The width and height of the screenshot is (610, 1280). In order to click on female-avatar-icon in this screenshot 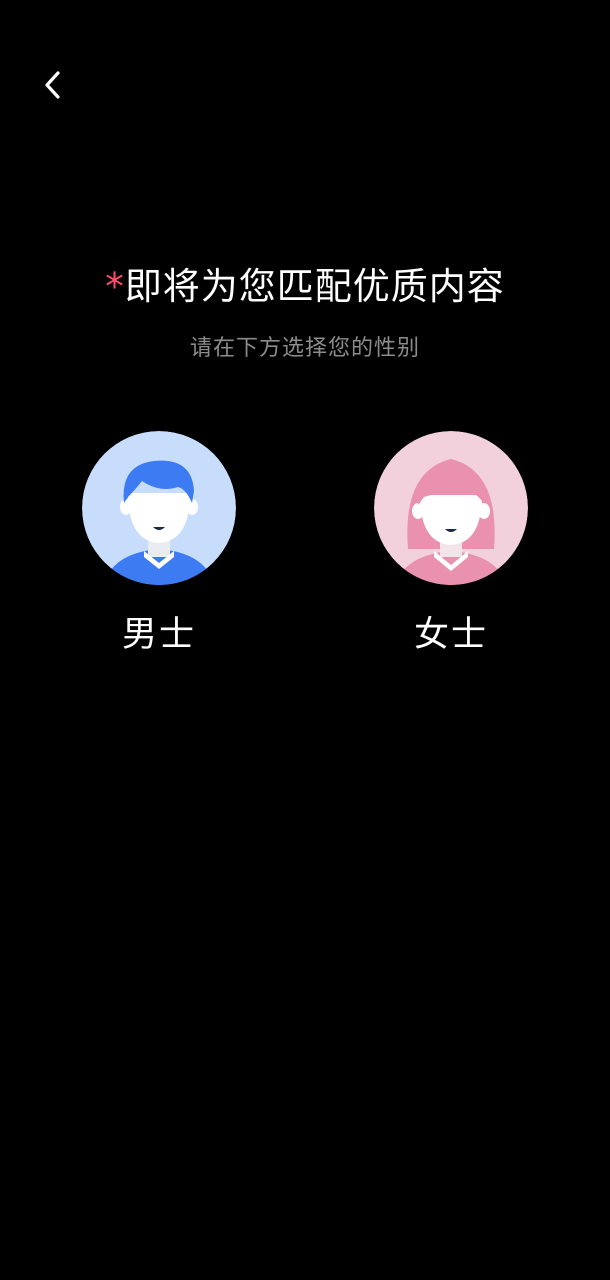, I will do `click(451, 508)`.